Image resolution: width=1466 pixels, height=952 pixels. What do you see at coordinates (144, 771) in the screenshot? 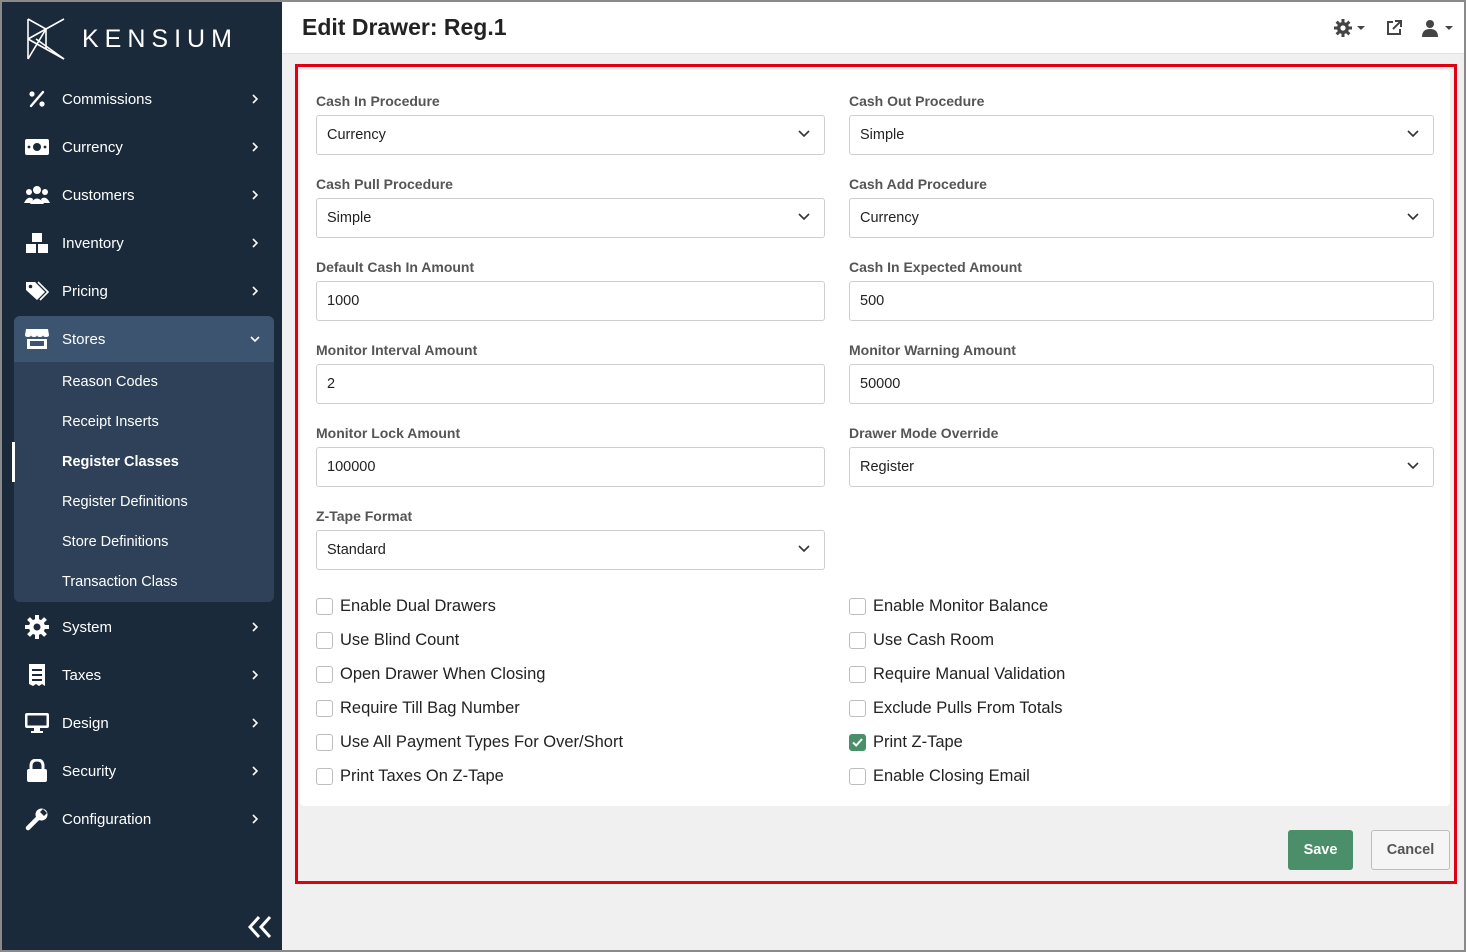
I see `sidebar-item-security: Security` at bounding box center [144, 771].